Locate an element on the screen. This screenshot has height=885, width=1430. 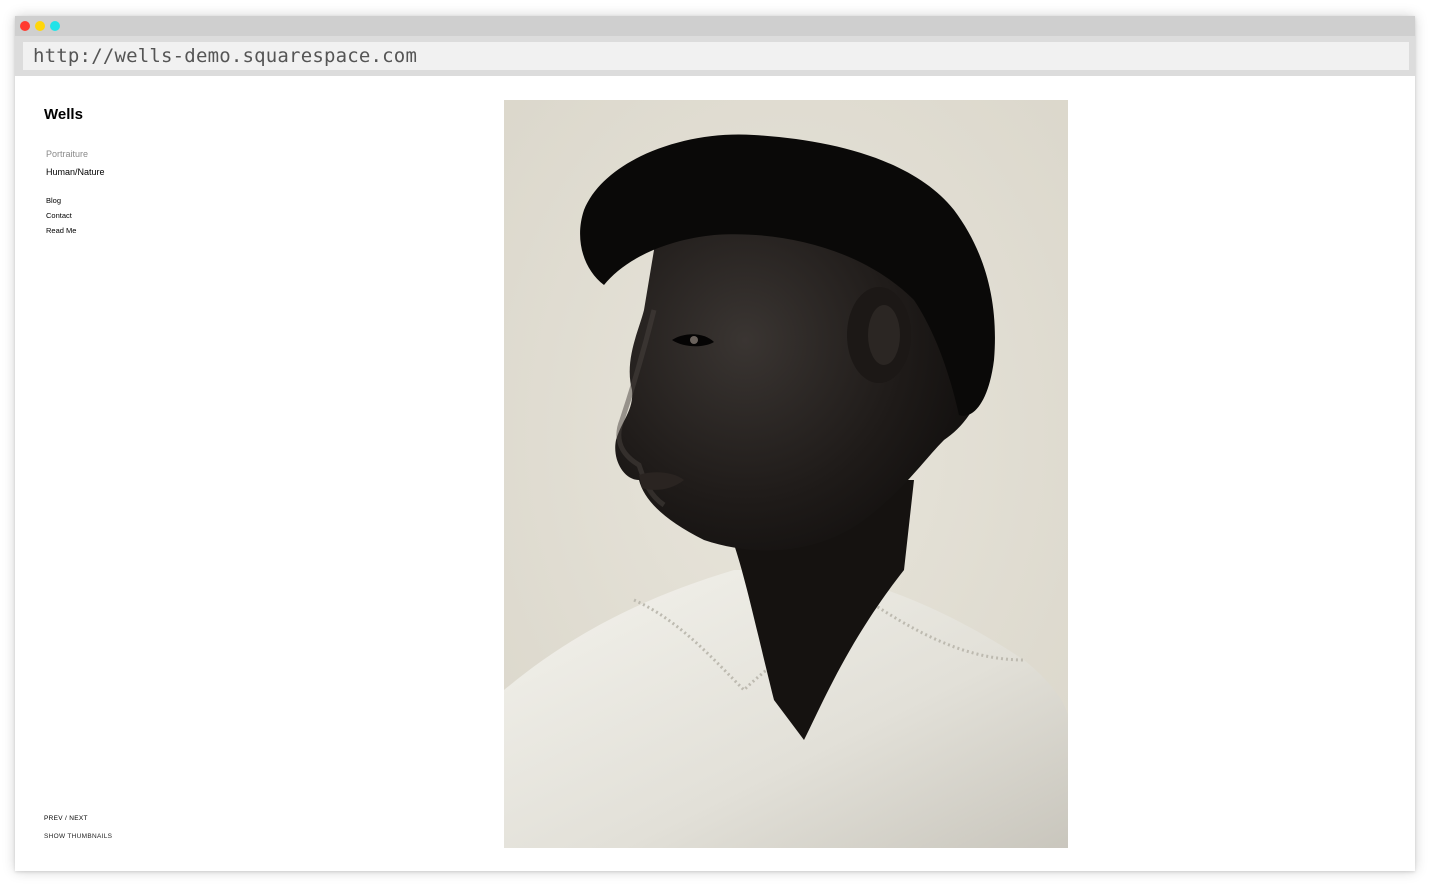
close-window-icon is located at coordinates (25, 26).